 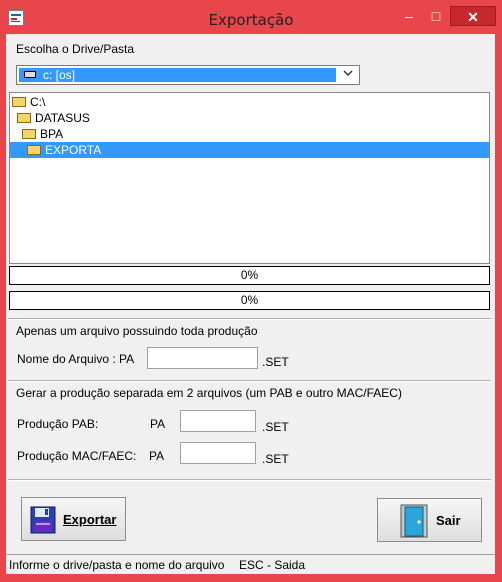 I want to click on status-shortcut: ESC - Saida, so click(x=272, y=565).